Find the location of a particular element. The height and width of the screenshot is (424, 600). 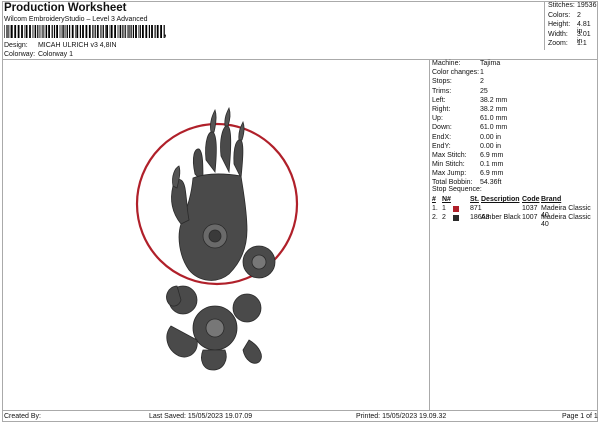

info-value: 61.0 mm is located at coordinates (494, 128).